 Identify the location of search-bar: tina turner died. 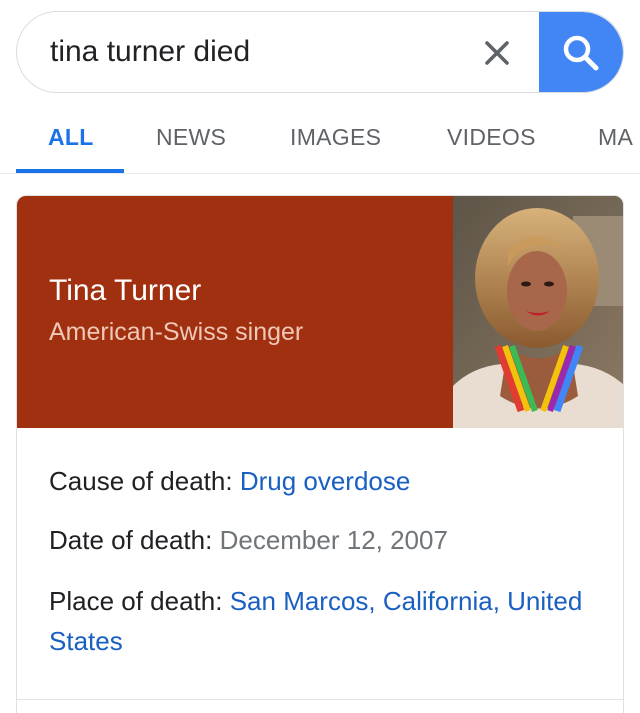
(320, 52).